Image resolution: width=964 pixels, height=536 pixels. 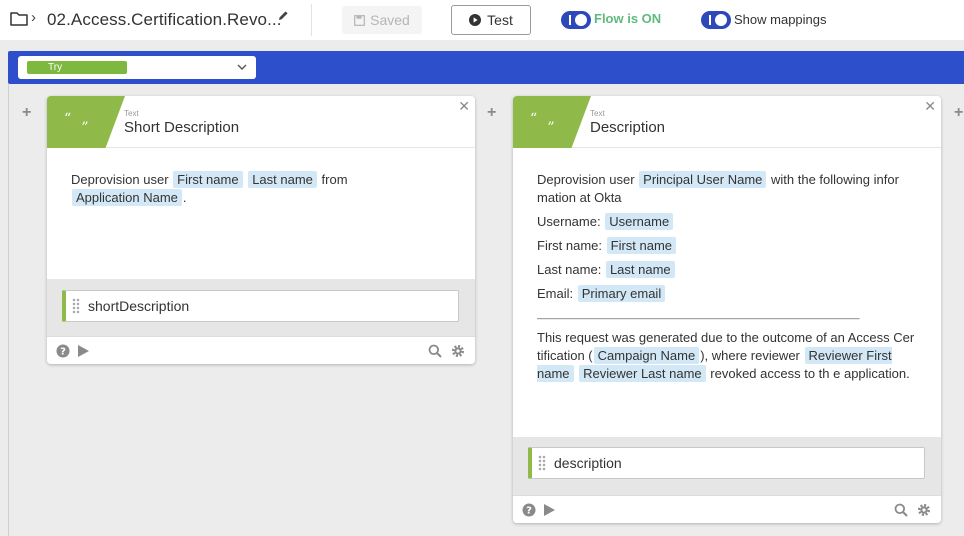 I want to click on token-primary-email: Primary email, so click(x=621, y=293).